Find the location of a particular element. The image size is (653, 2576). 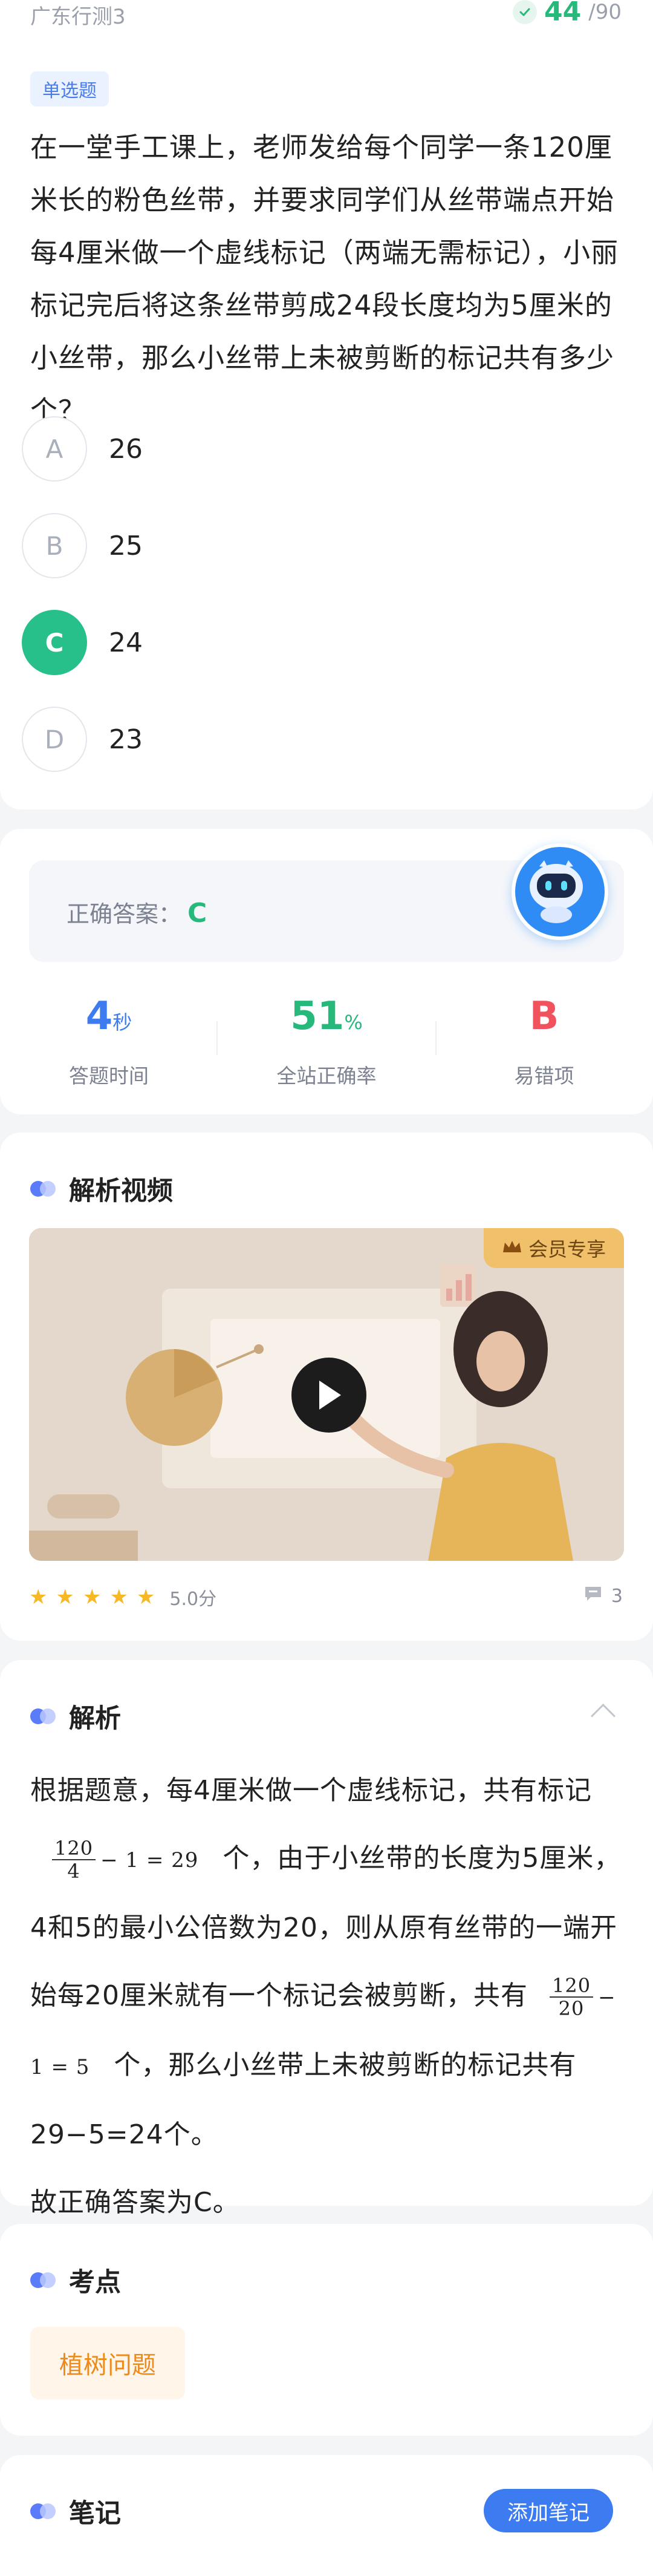

collapse-chevron-icon is located at coordinates (603, 1716).